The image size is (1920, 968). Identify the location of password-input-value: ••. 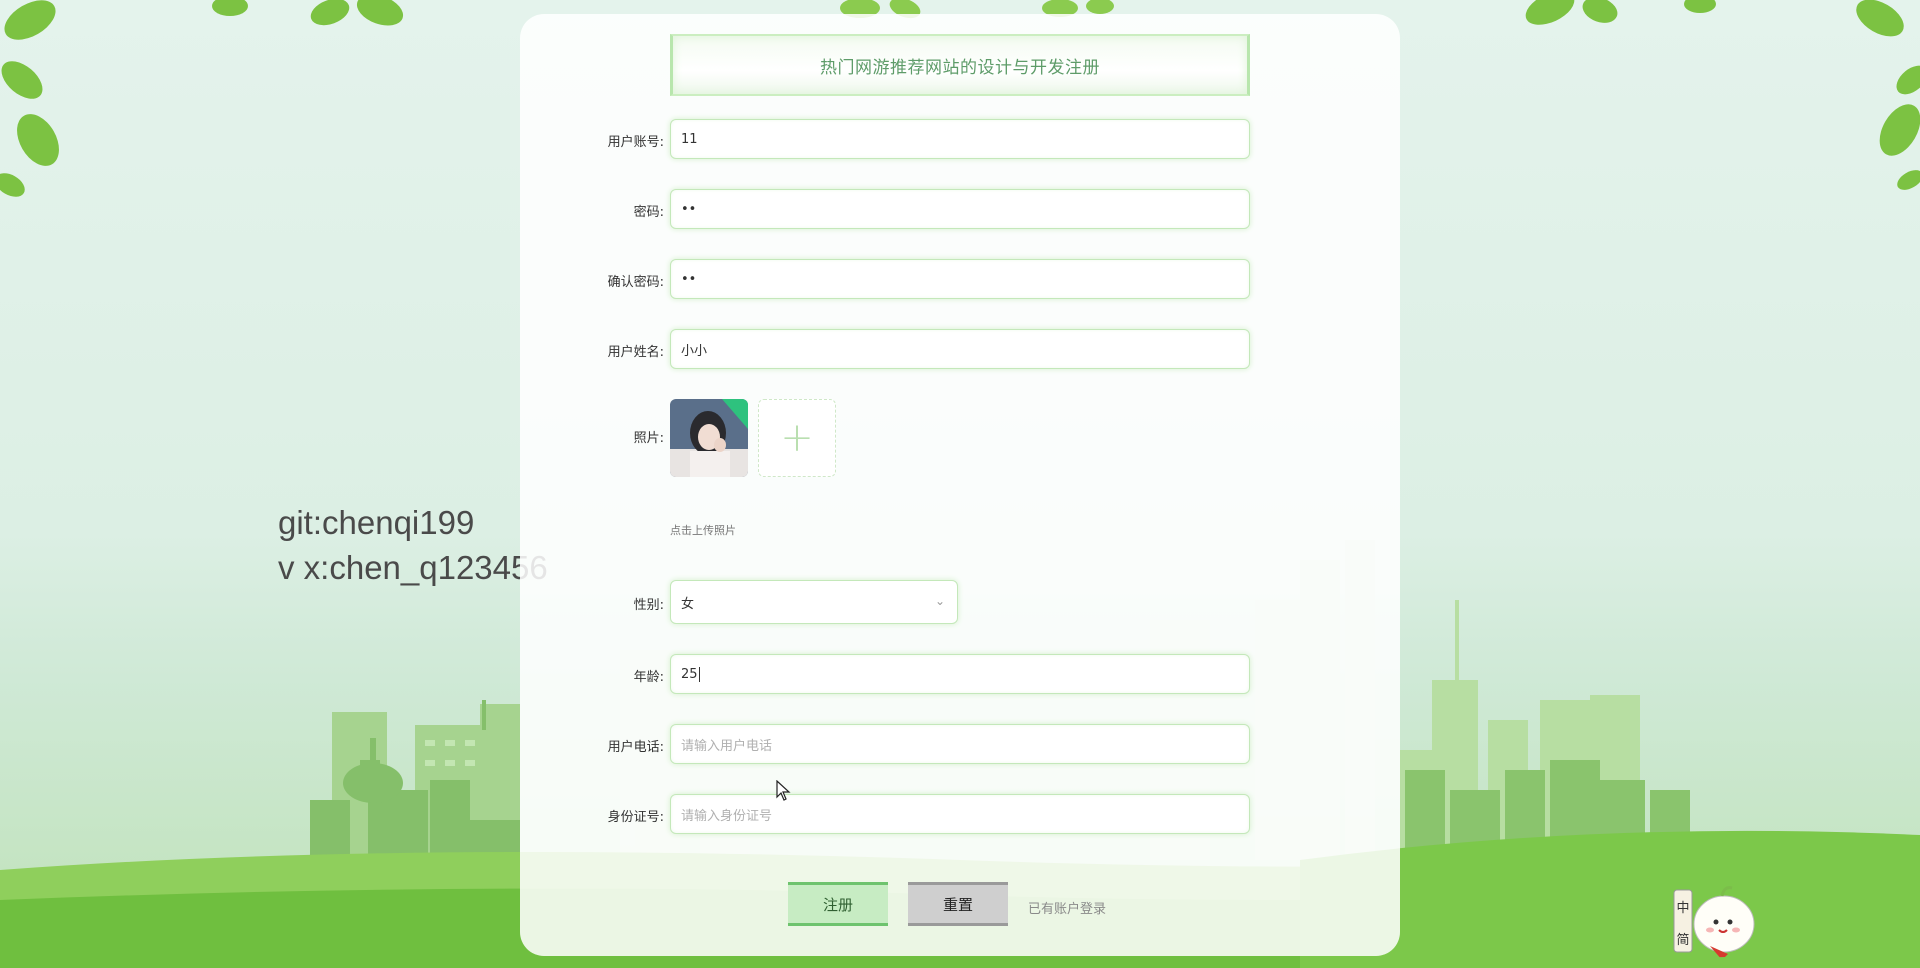
(689, 209).